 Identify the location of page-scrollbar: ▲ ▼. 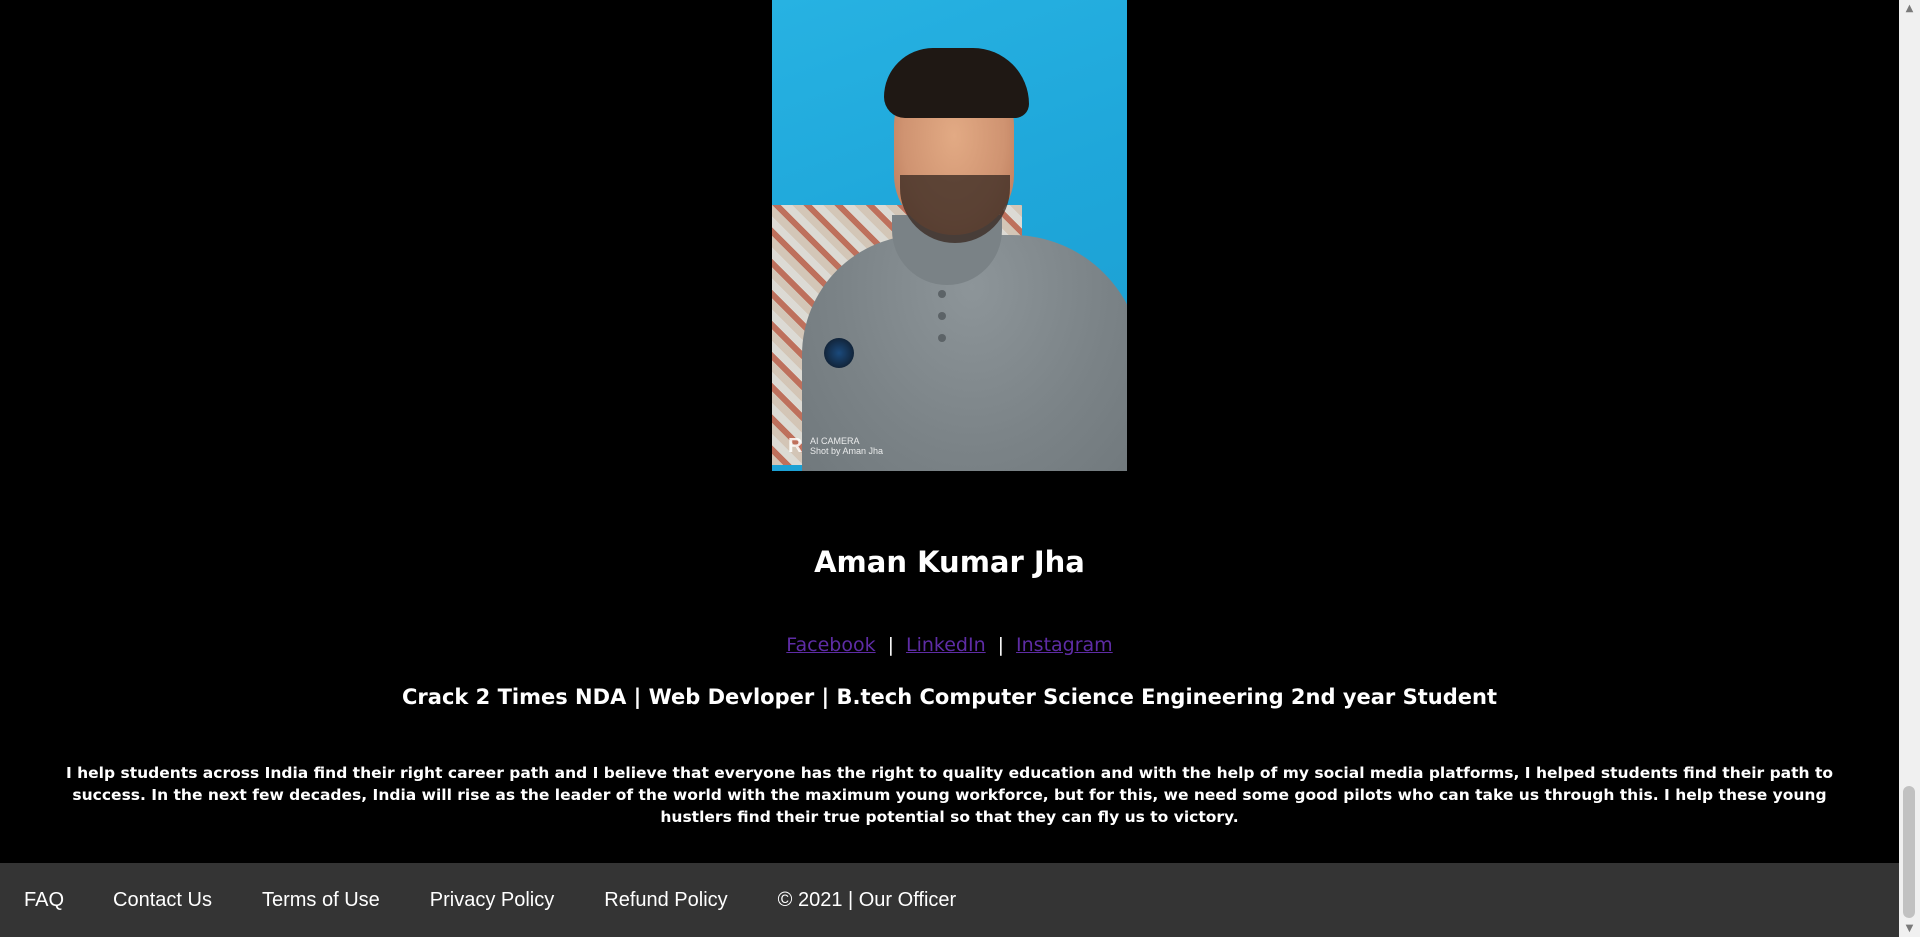
(1909, 468).